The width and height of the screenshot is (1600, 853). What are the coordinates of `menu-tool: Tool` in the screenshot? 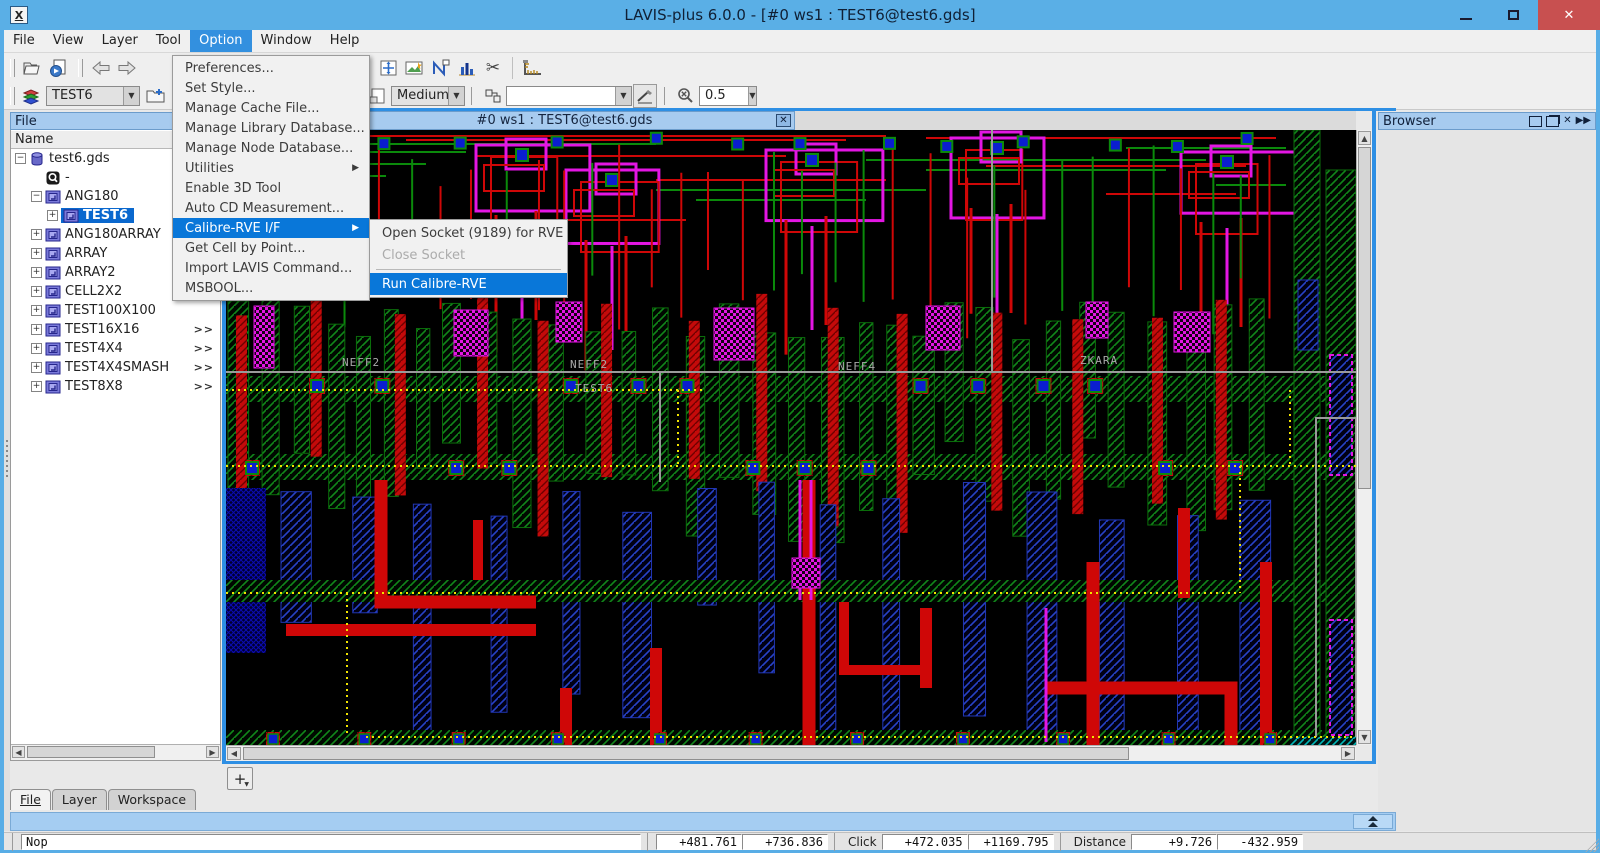 It's located at (168, 41).